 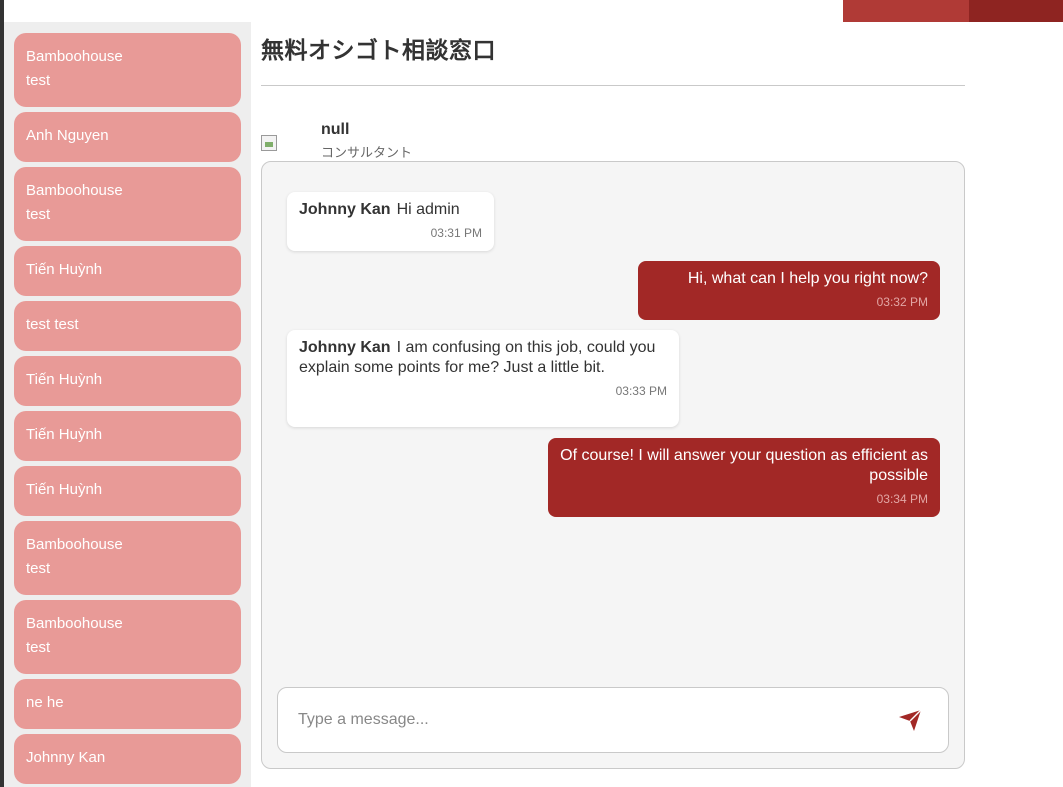 I want to click on contact-name: test test, so click(x=52, y=324).